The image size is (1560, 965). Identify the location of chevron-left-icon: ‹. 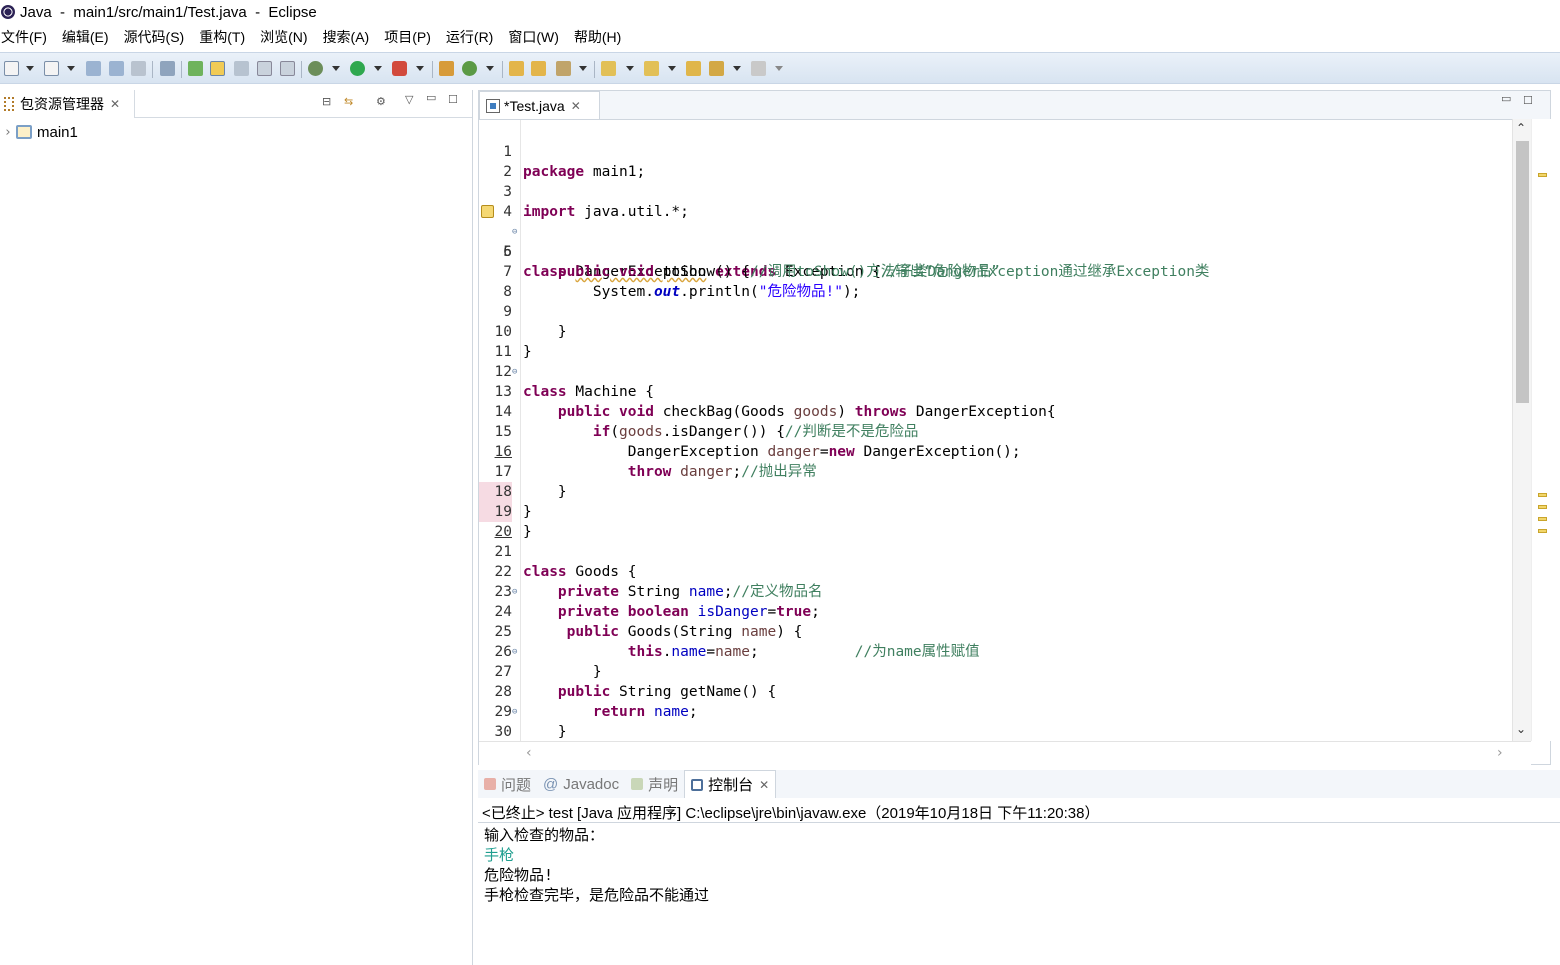
(529, 753).